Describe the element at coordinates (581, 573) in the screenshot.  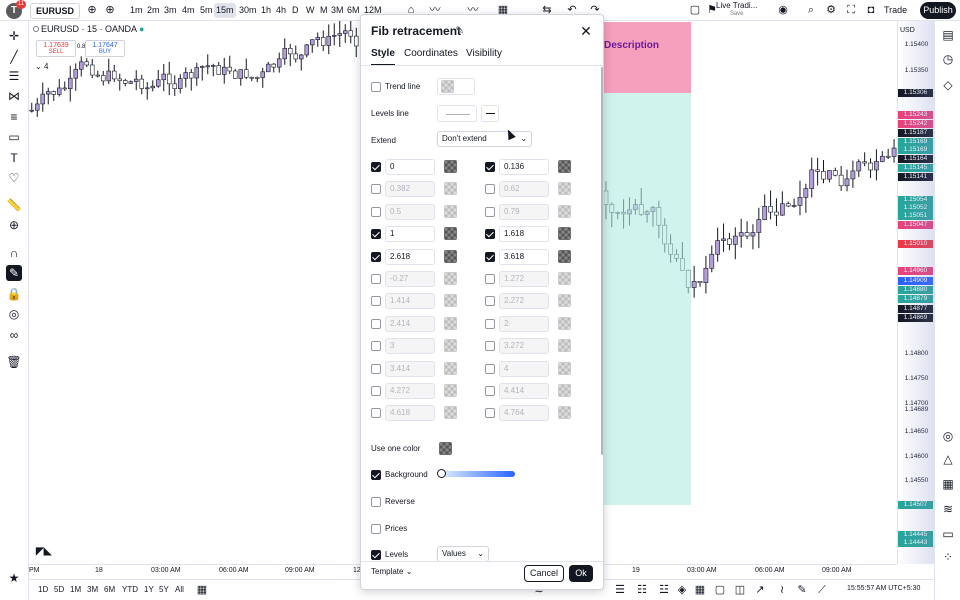
I see `ok-button: Ok` at that location.